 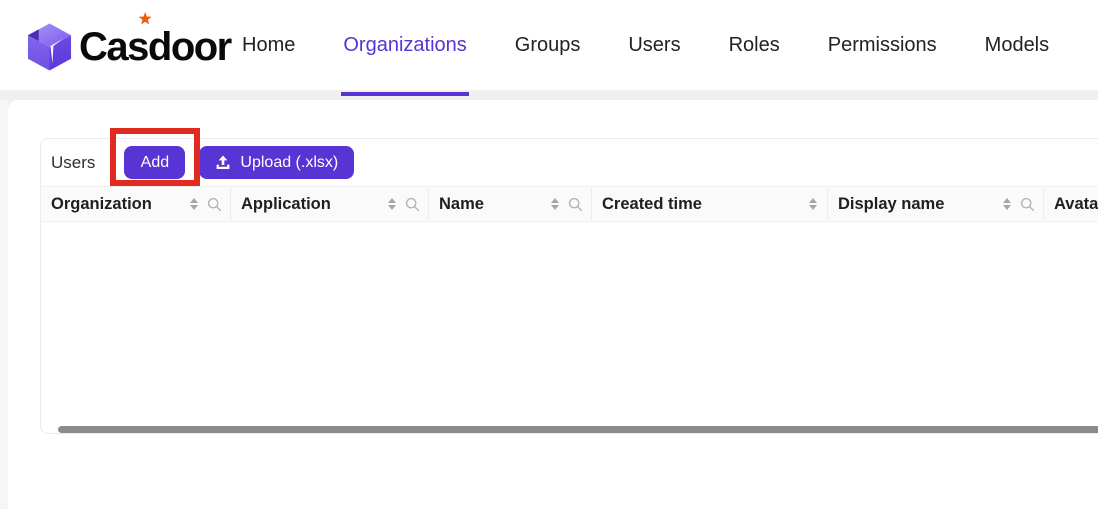 I want to click on table-toolbar: Users Add Upload (.xlsx), so click(x=569, y=162).